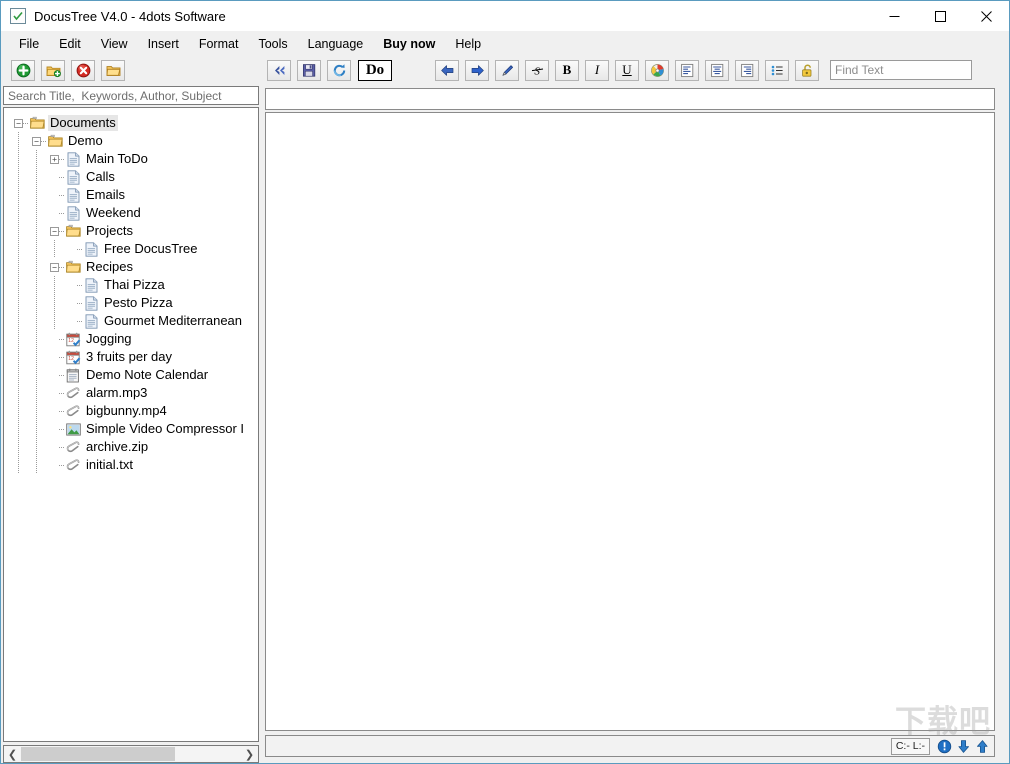  What do you see at coordinates (131, 195) in the screenshot?
I see `tree-item: Emails` at bounding box center [131, 195].